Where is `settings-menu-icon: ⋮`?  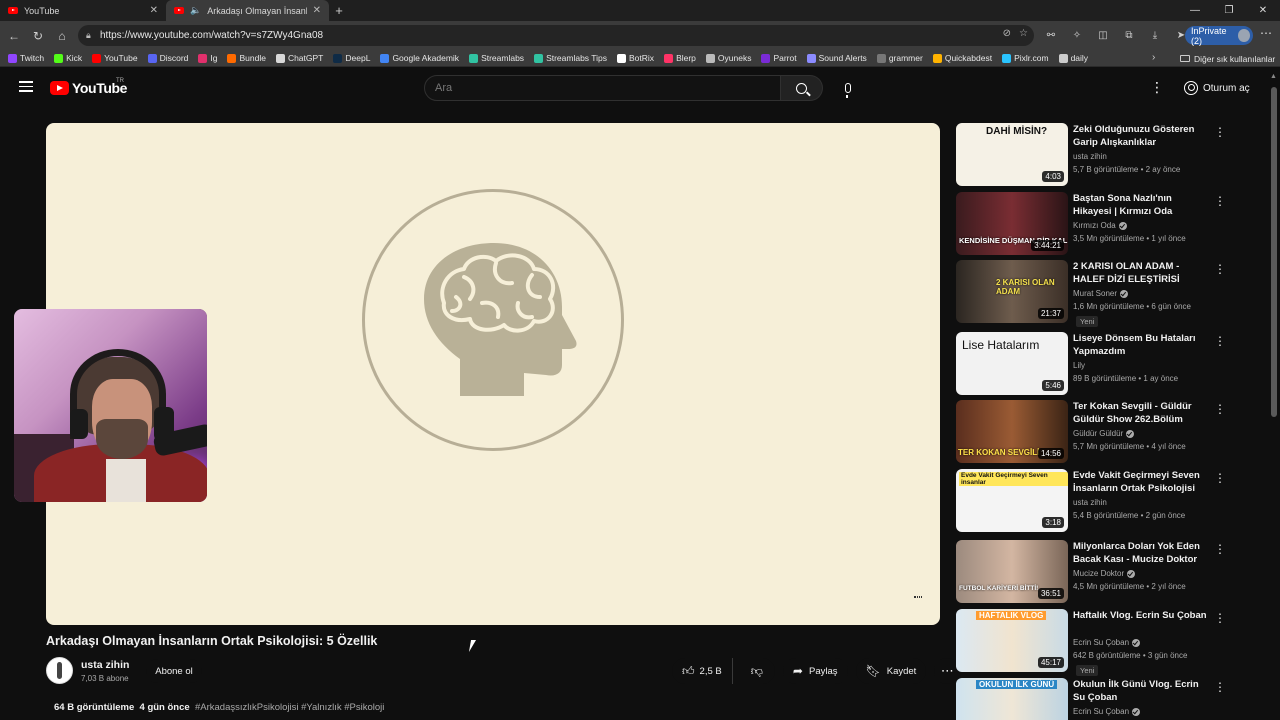
settings-menu-icon: ⋮ is located at coordinates (1157, 87).